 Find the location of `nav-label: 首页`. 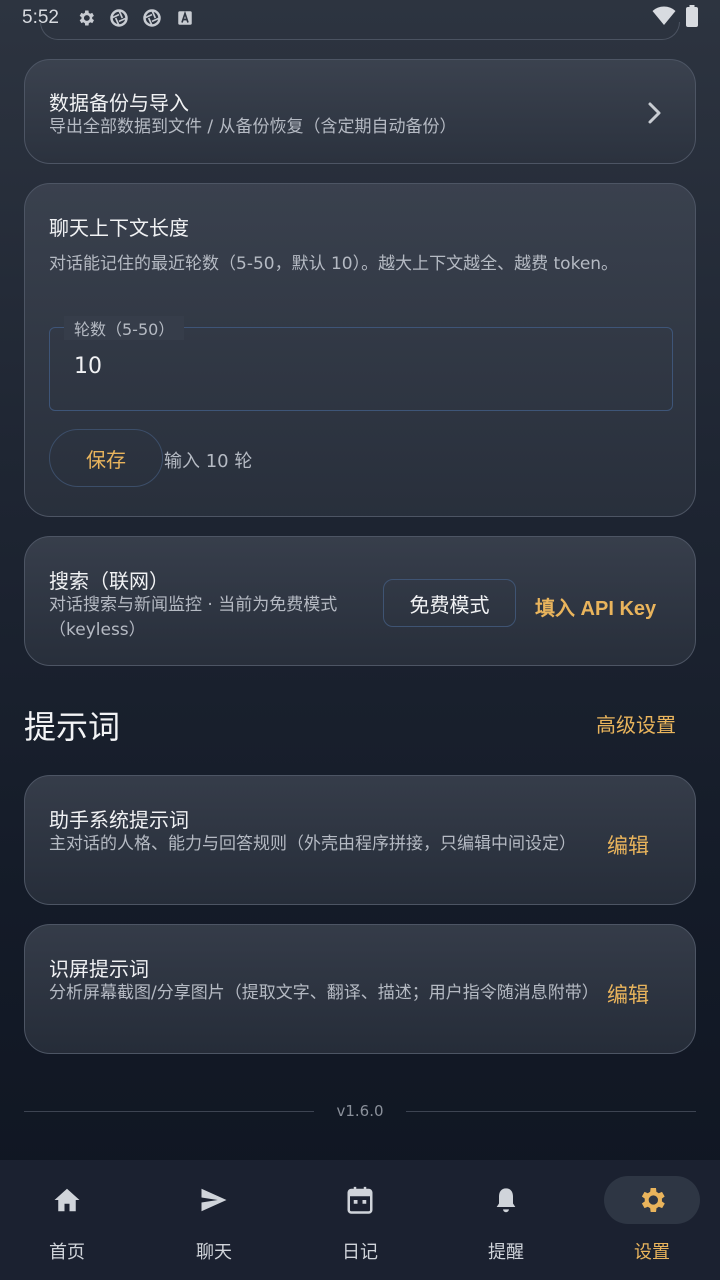

nav-label: 首页 is located at coordinates (67, 1252).